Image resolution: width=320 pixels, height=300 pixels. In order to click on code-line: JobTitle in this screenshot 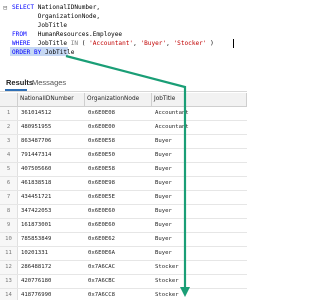, I will do `click(39, 25)`.